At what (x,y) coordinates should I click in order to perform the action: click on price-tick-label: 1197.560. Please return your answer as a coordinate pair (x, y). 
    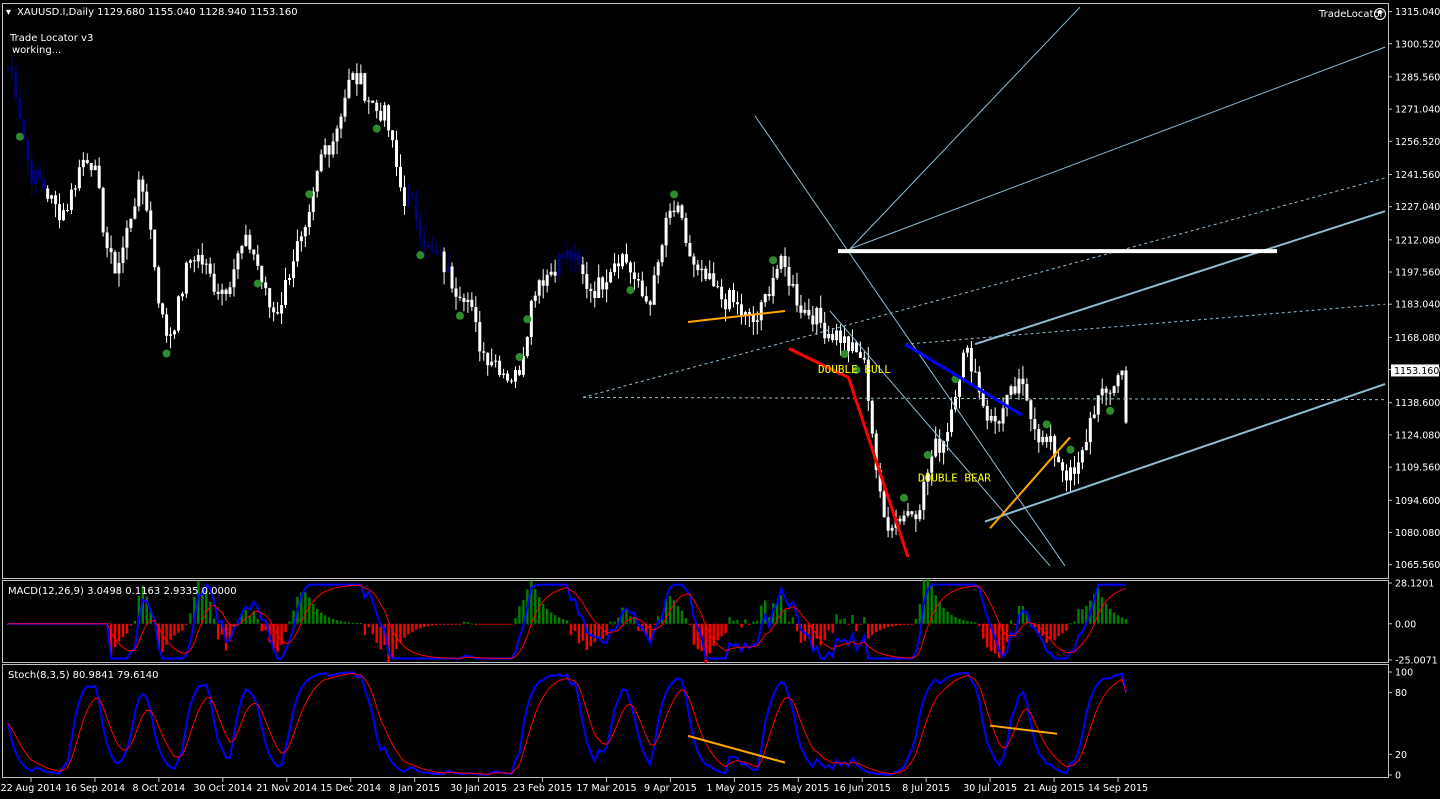
    Looking at the image, I should click on (1417, 273).